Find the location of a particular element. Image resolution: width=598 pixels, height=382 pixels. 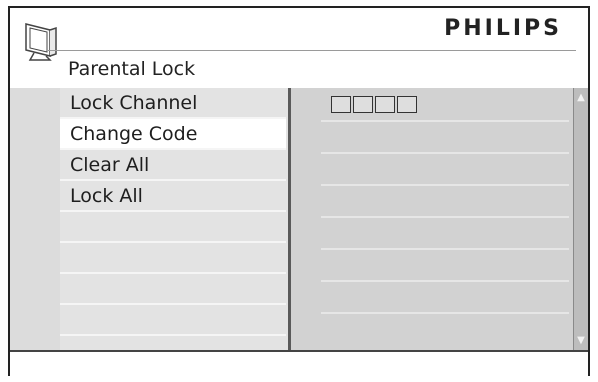

menu-item-lock-all: Lock All is located at coordinates (173, 196).